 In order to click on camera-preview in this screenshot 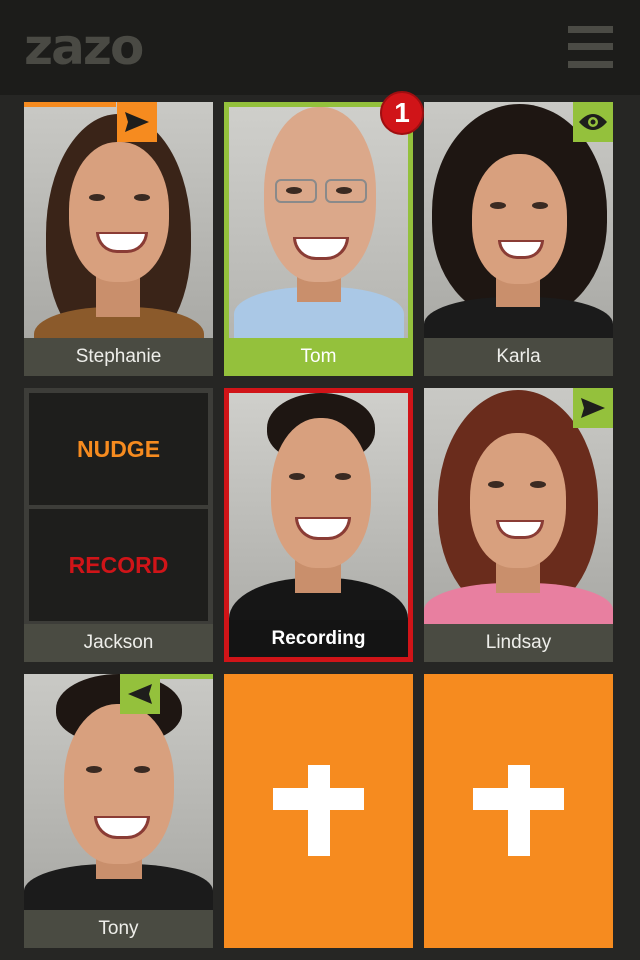, I will do `click(318, 525)`.